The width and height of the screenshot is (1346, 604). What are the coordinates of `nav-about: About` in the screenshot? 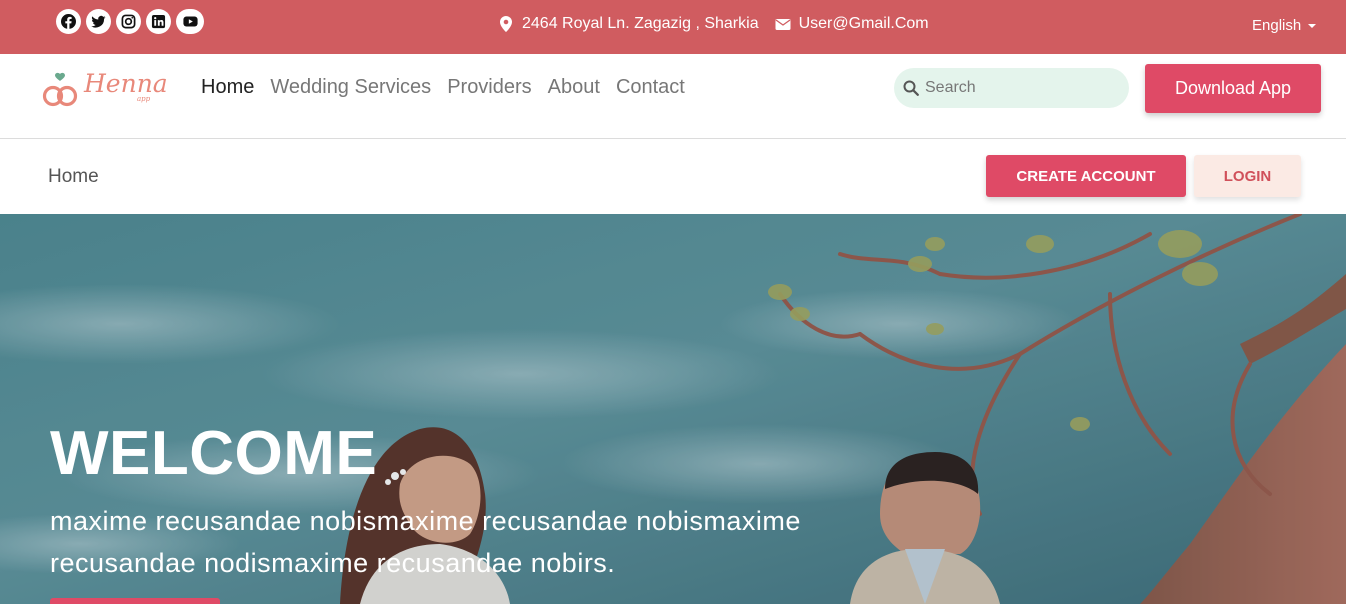 It's located at (574, 87).